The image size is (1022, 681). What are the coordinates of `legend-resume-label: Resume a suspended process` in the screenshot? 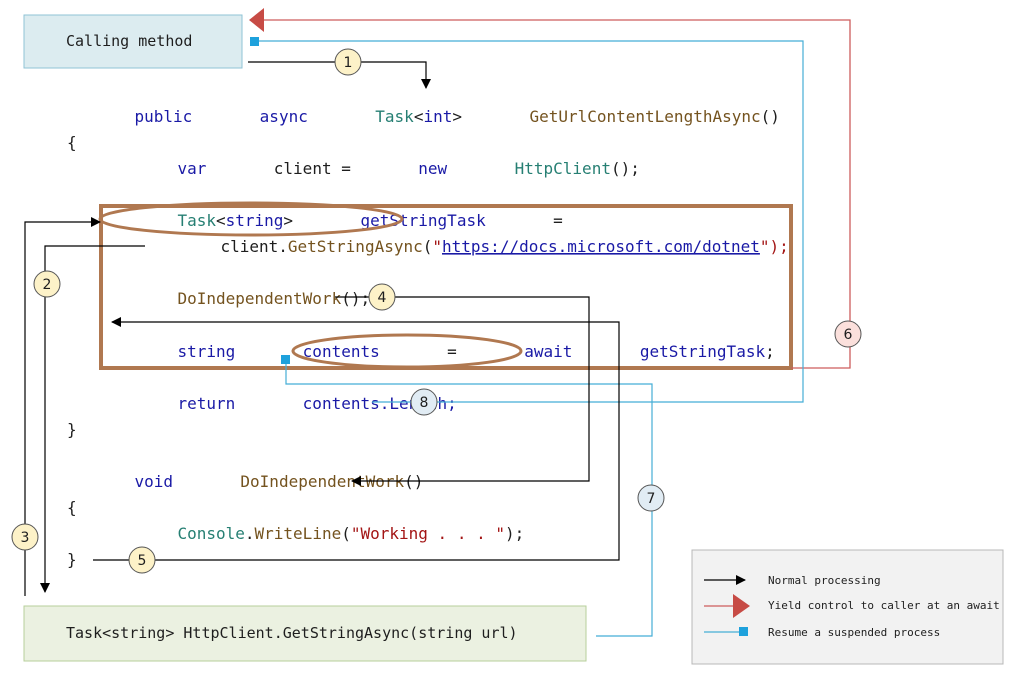 It's located at (854, 632).